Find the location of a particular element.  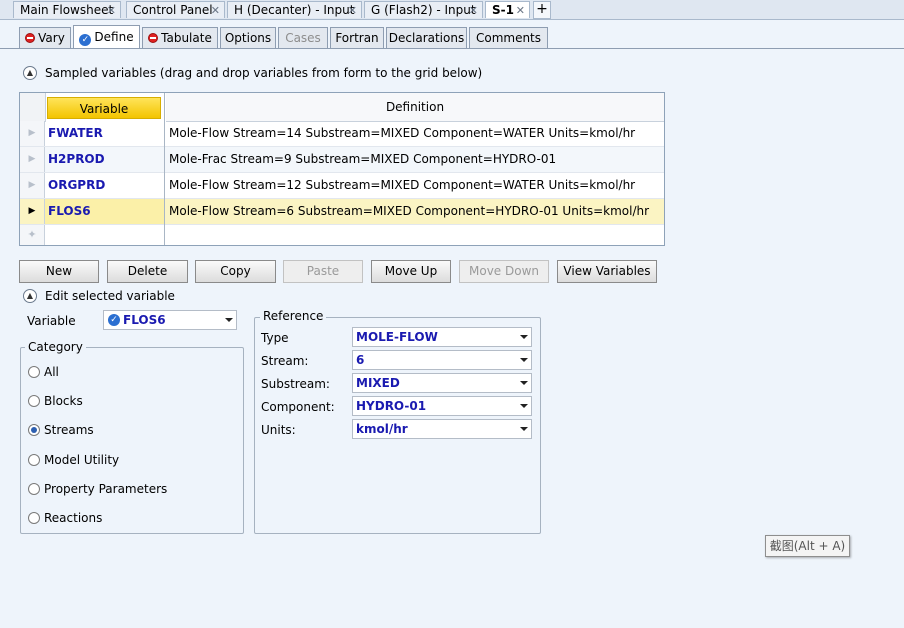

doc-tab-label: Control Panel is located at coordinates (173, 10).